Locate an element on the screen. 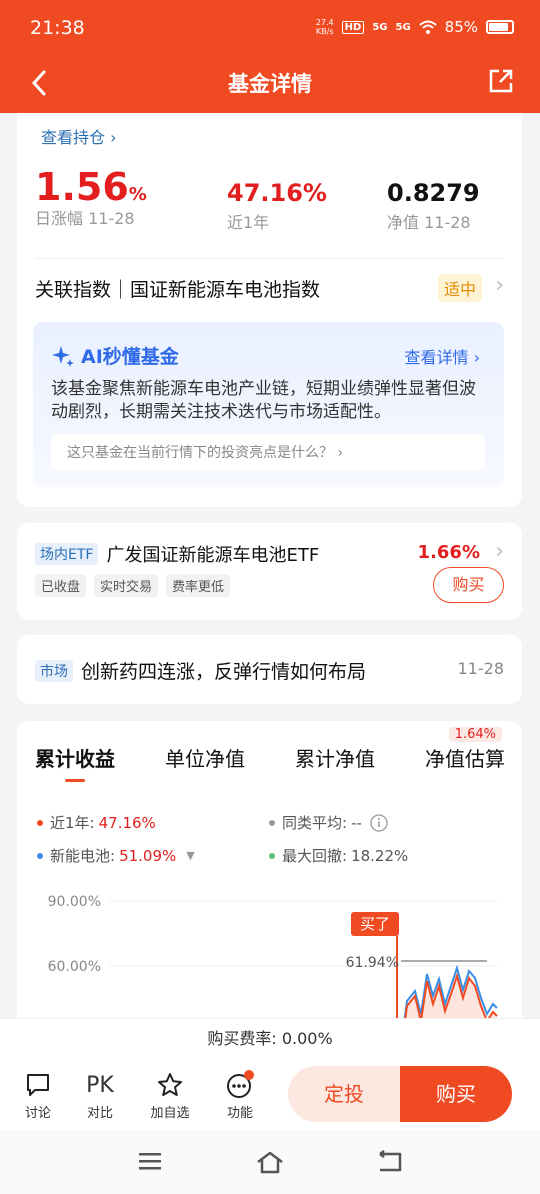 The width and height of the screenshot is (540, 1194). performance-tabs: 累计收益 单位净值 累计净值 净值估算 is located at coordinates (270, 762).